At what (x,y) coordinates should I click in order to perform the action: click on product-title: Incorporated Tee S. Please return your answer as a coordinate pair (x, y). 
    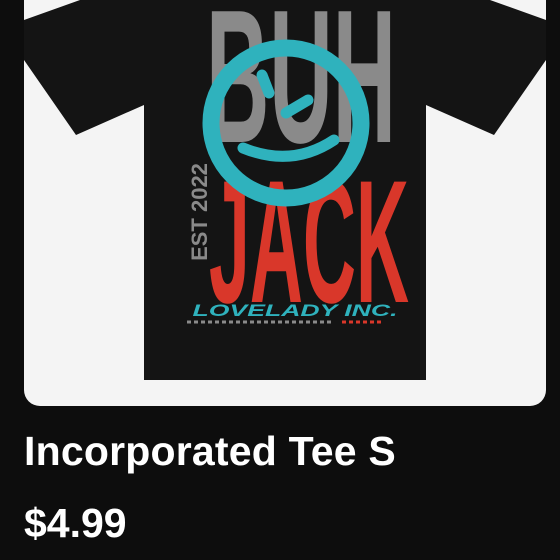
    Looking at the image, I should click on (210, 451).